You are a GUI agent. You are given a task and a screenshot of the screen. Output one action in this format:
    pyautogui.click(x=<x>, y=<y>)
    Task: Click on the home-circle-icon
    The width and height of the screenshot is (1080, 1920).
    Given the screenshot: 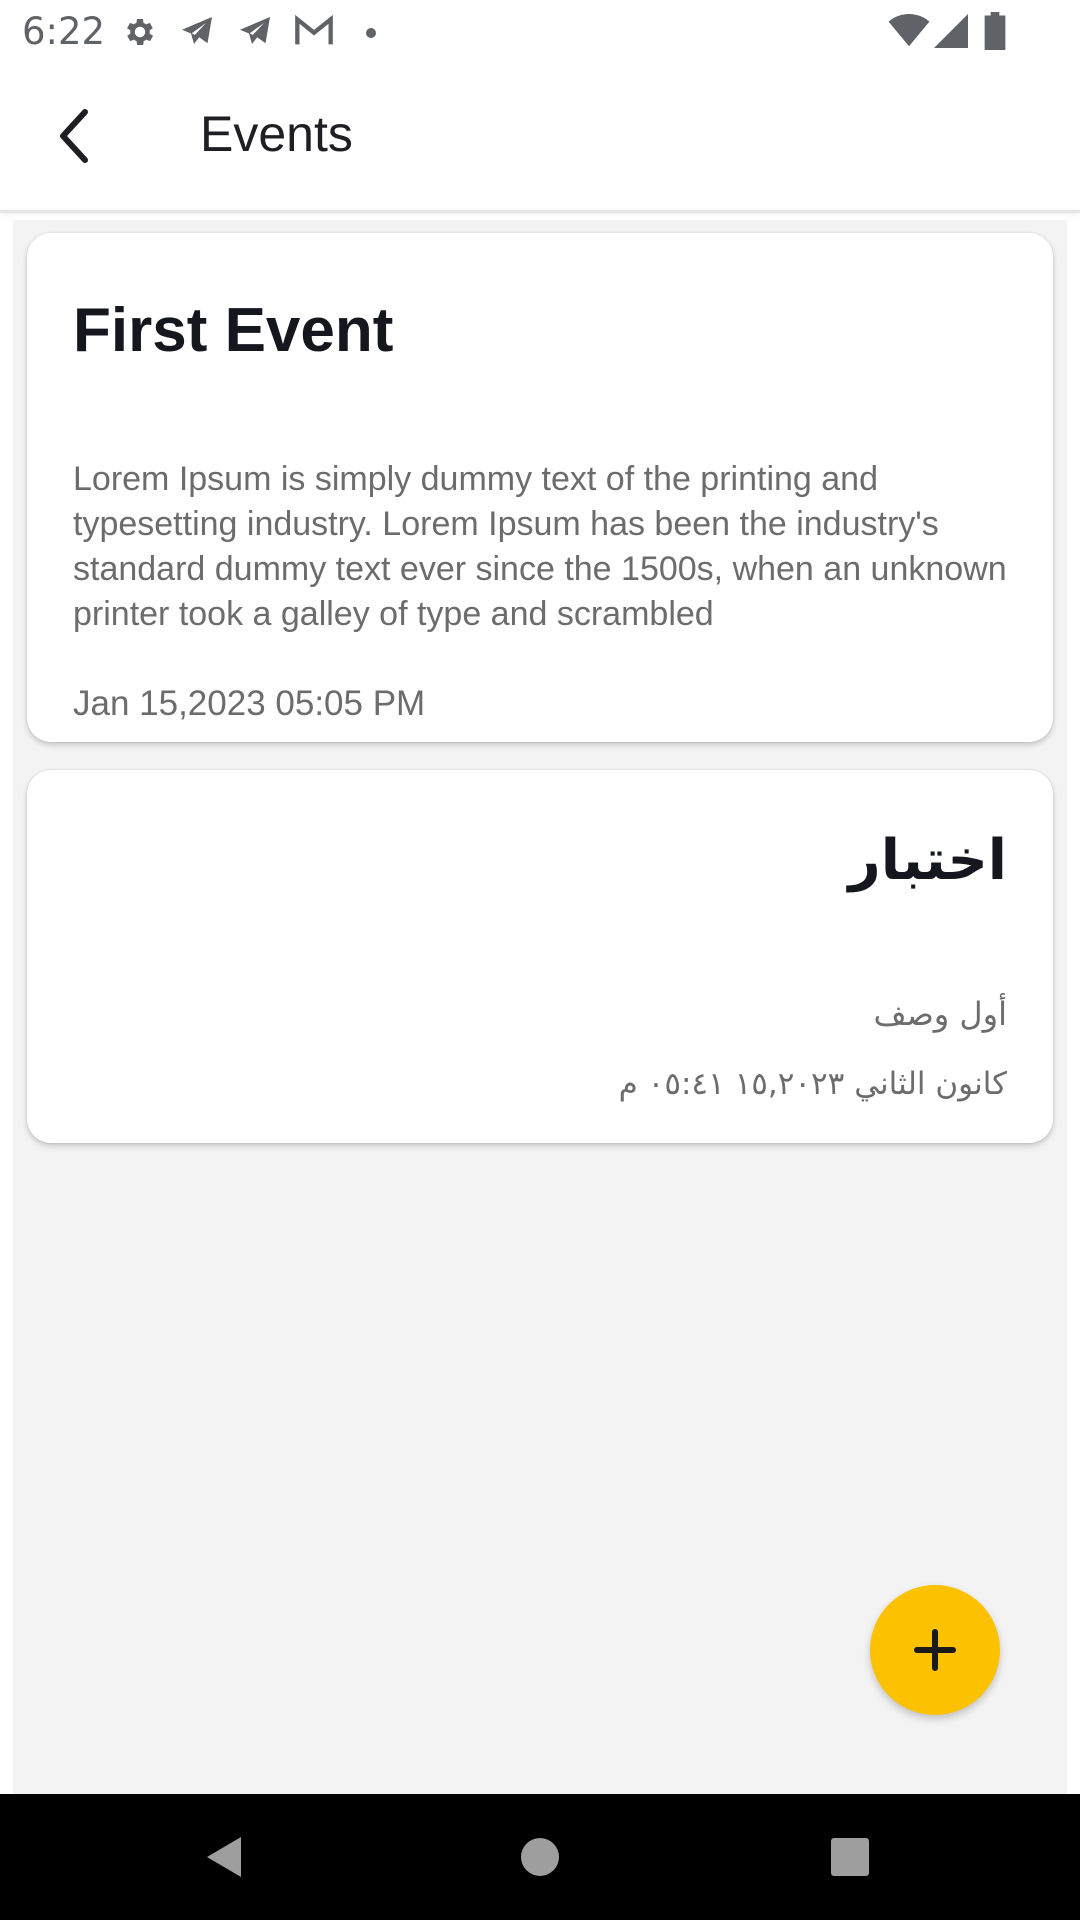 What is the action you would take?
    pyautogui.click(x=540, y=1857)
    